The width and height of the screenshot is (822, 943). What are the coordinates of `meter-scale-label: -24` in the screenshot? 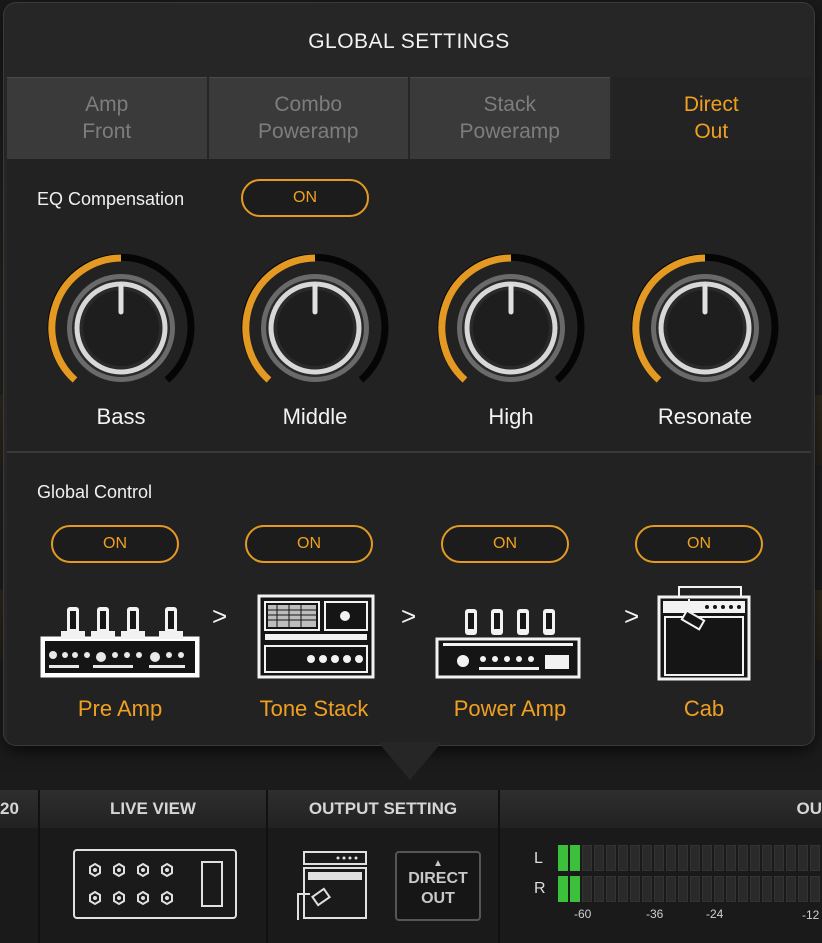 It's located at (715, 914).